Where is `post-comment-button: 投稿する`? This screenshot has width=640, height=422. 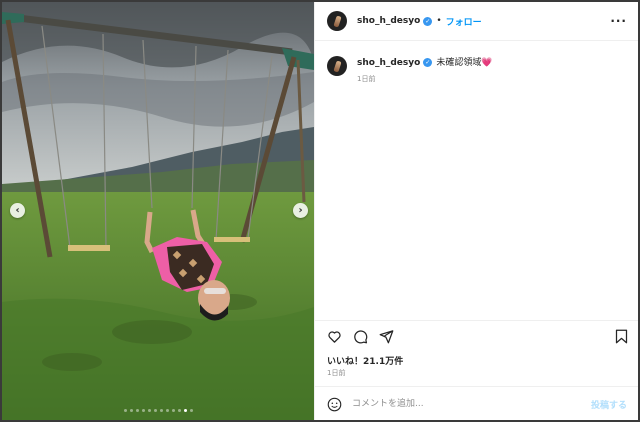
post-comment-button: 投稿する is located at coordinates (609, 404).